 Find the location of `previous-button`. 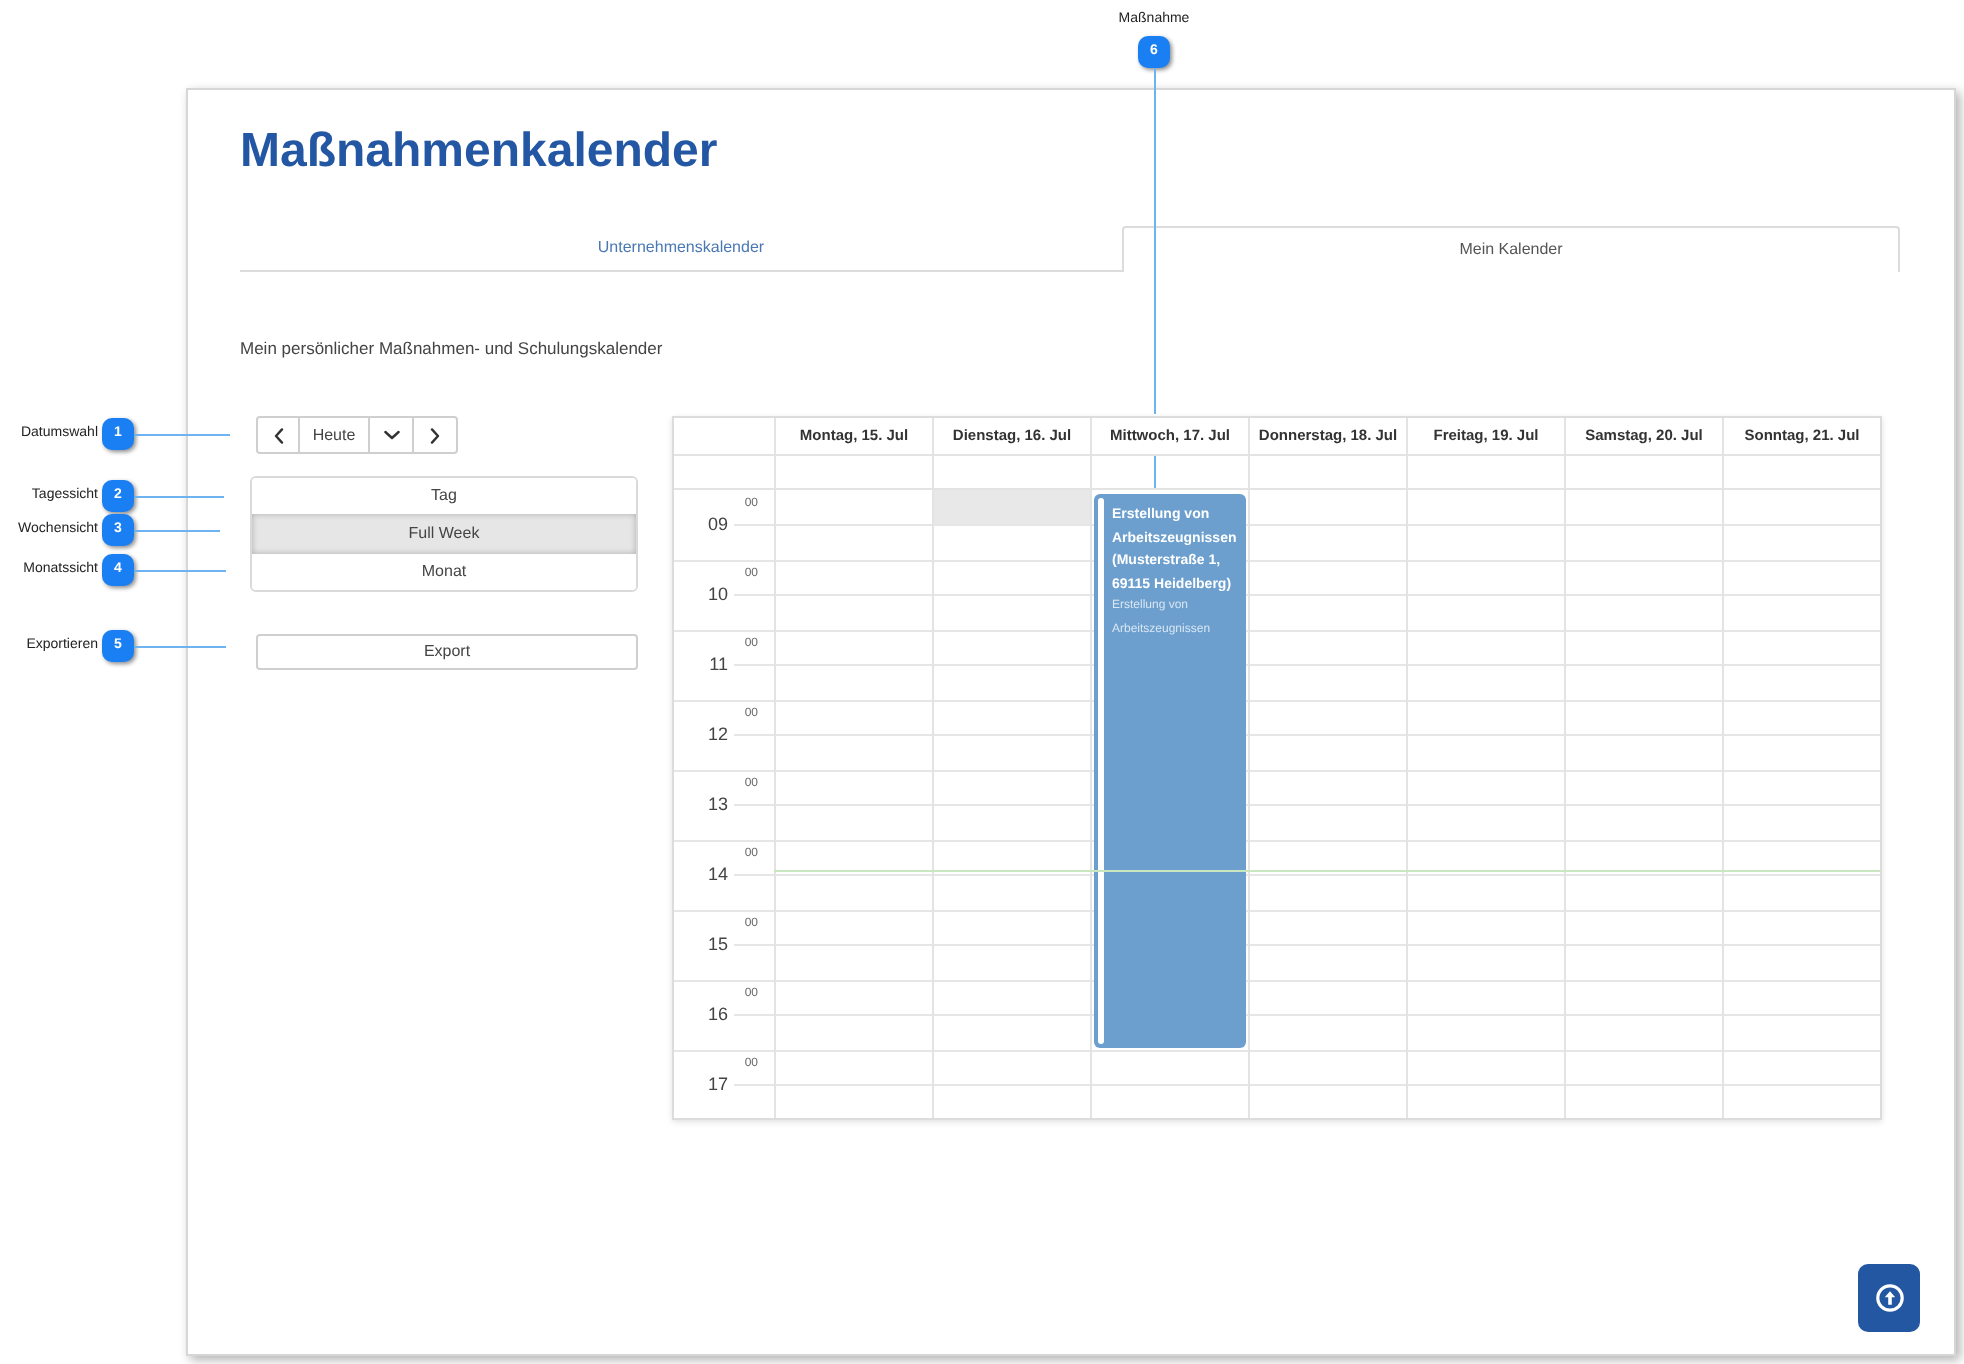

previous-button is located at coordinates (278, 435).